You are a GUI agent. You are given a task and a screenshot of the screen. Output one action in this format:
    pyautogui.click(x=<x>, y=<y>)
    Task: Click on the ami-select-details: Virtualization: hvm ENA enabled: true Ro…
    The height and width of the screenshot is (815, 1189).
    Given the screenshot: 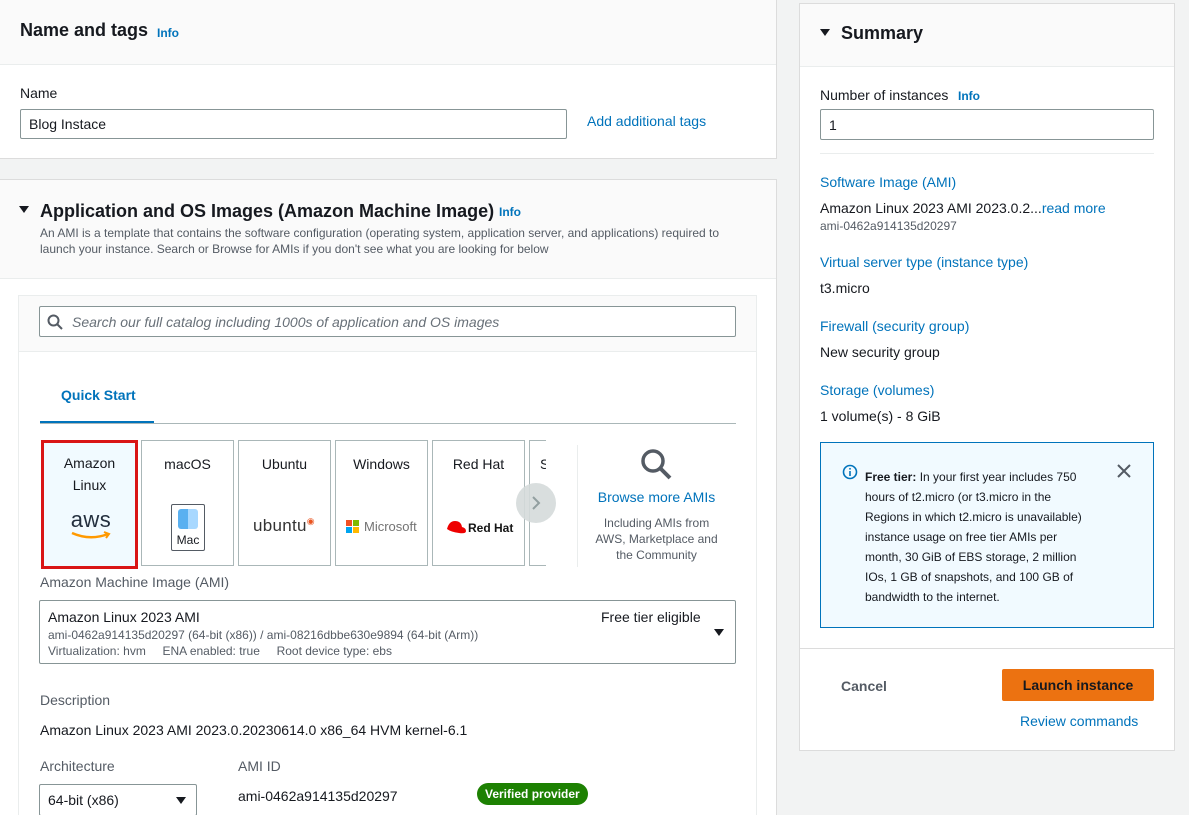 What is the action you would take?
    pyautogui.click(x=220, y=651)
    